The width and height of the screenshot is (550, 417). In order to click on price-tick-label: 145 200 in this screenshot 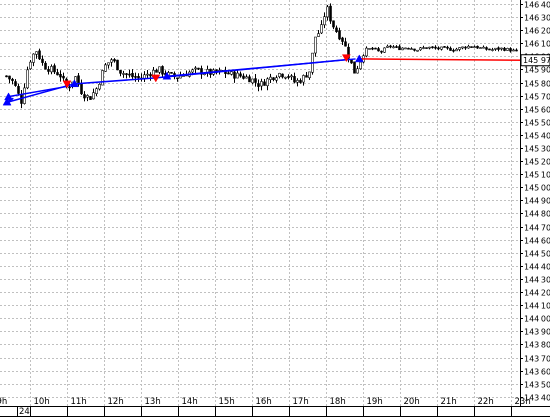, I will do `click(537, 162)`.